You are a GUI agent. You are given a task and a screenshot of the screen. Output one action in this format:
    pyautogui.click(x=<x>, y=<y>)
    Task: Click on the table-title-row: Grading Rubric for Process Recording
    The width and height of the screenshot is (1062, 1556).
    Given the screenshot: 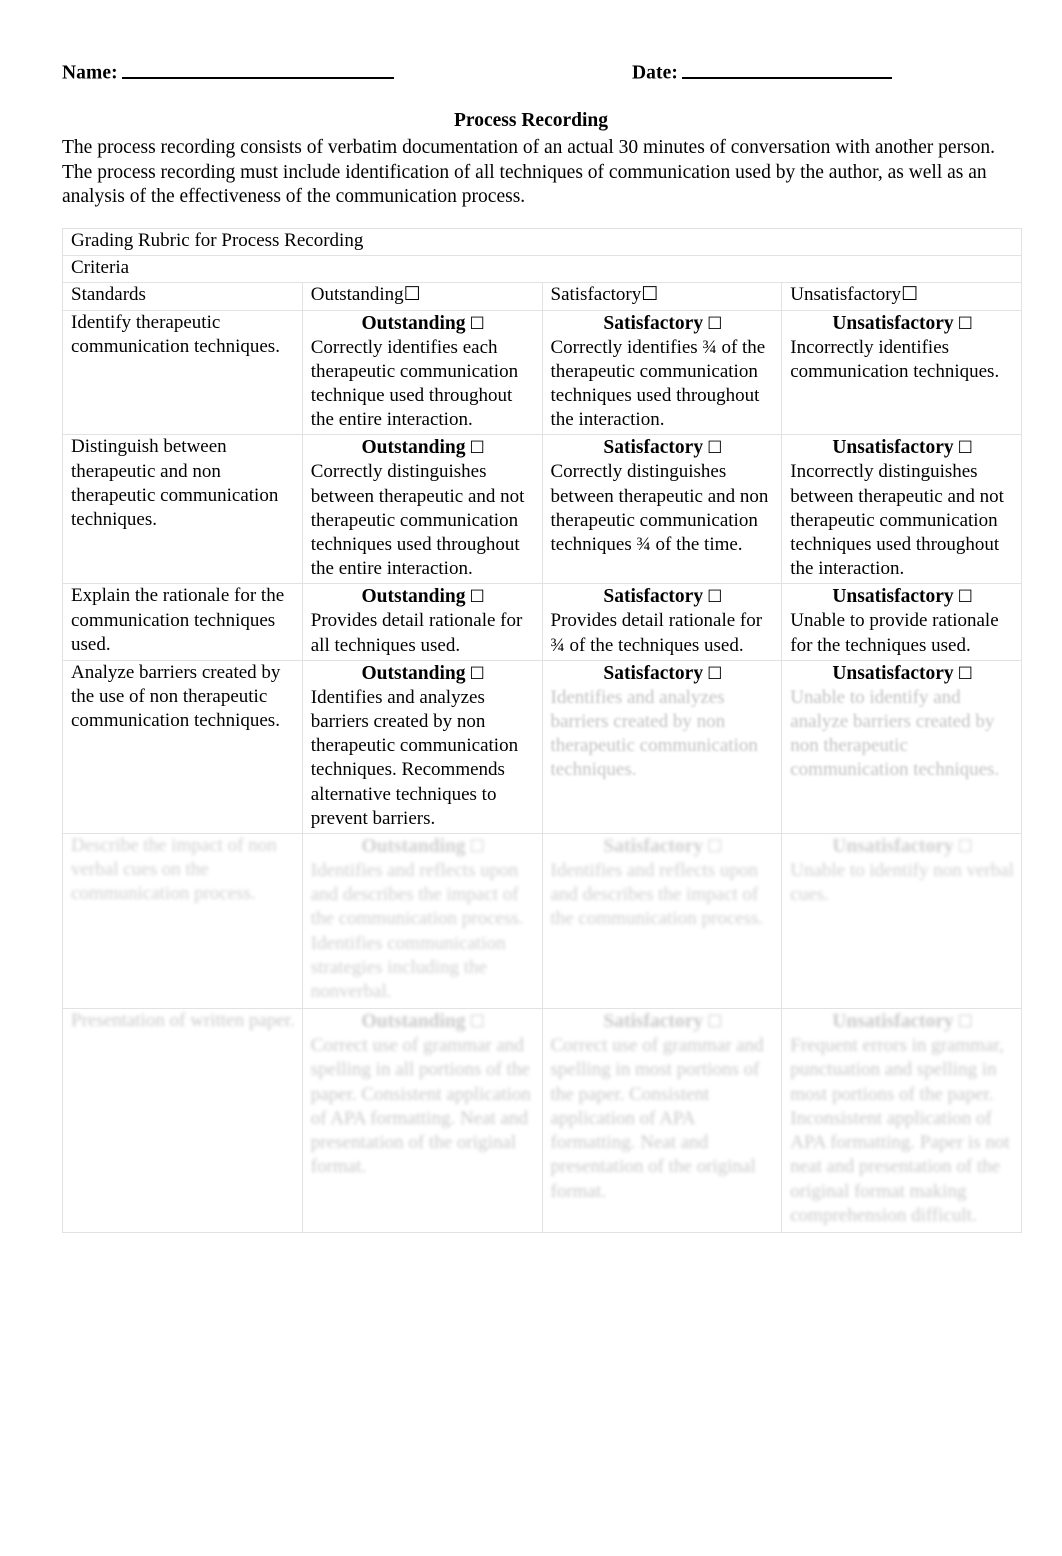 What is the action you would take?
    pyautogui.click(x=542, y=242)
    